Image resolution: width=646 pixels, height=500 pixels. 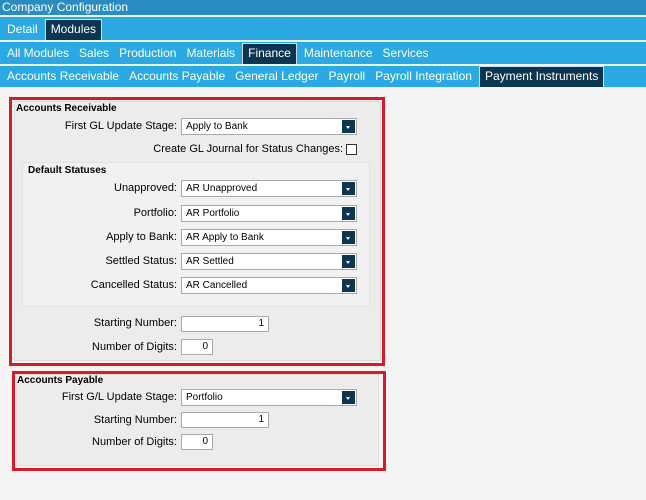 What do you see at coordinates (63, 78) in the screenshot?
I see `tab-accounts-receivable: Accounts Receivable` at bounding box center [63, 78].